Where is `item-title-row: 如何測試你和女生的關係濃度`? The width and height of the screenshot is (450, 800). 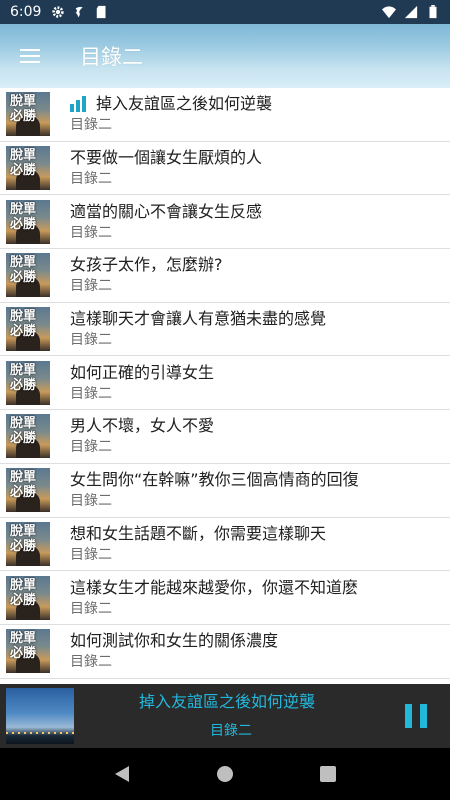
item-title-row: 如何測試你和女生的關係濃度 is located at coordinates (174, 641).